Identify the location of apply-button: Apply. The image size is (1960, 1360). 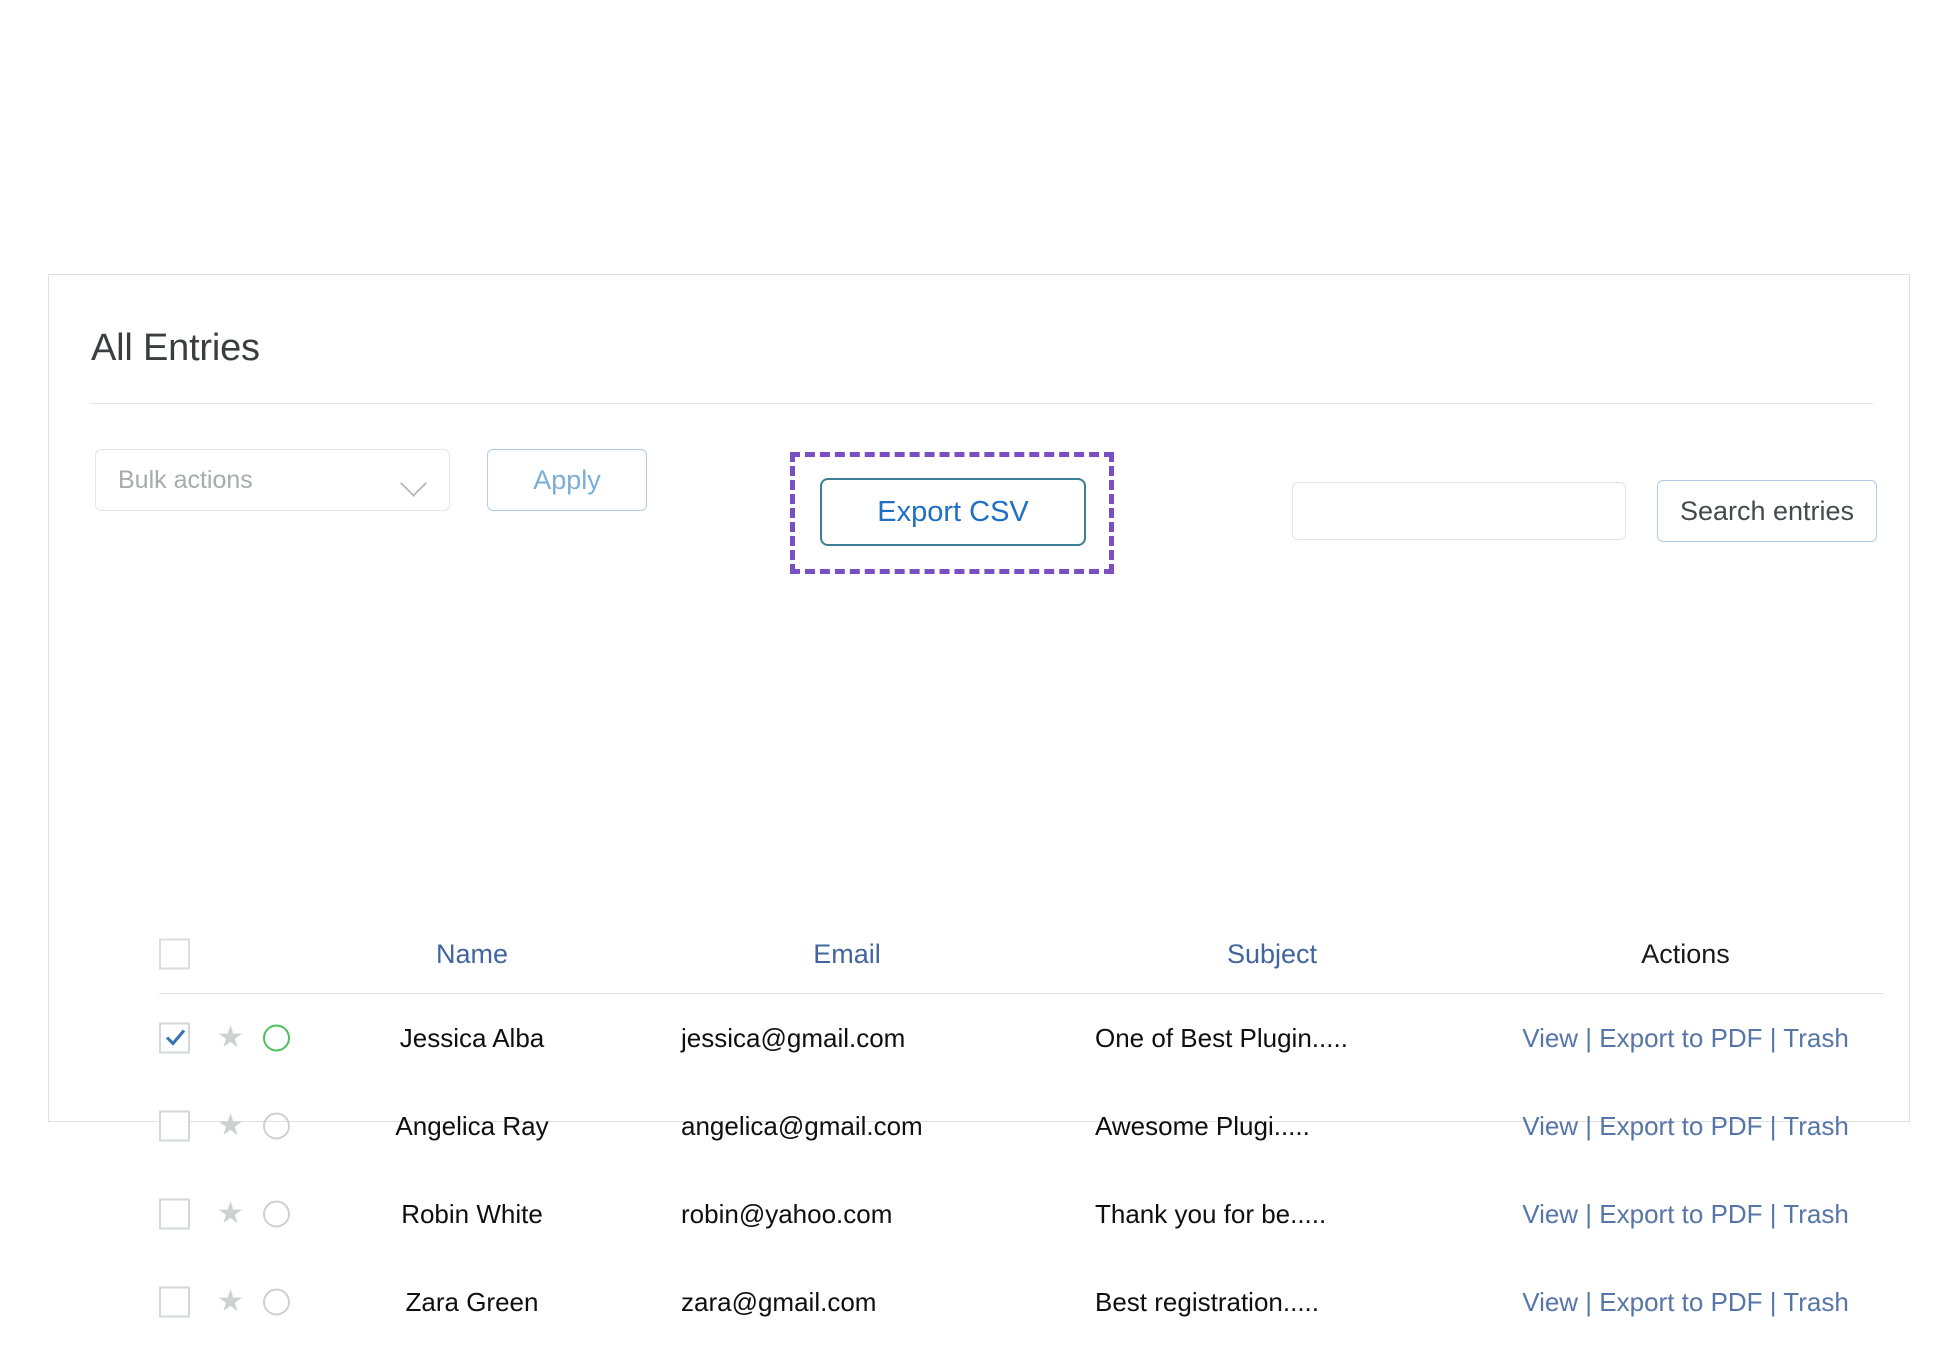
(567, 480).